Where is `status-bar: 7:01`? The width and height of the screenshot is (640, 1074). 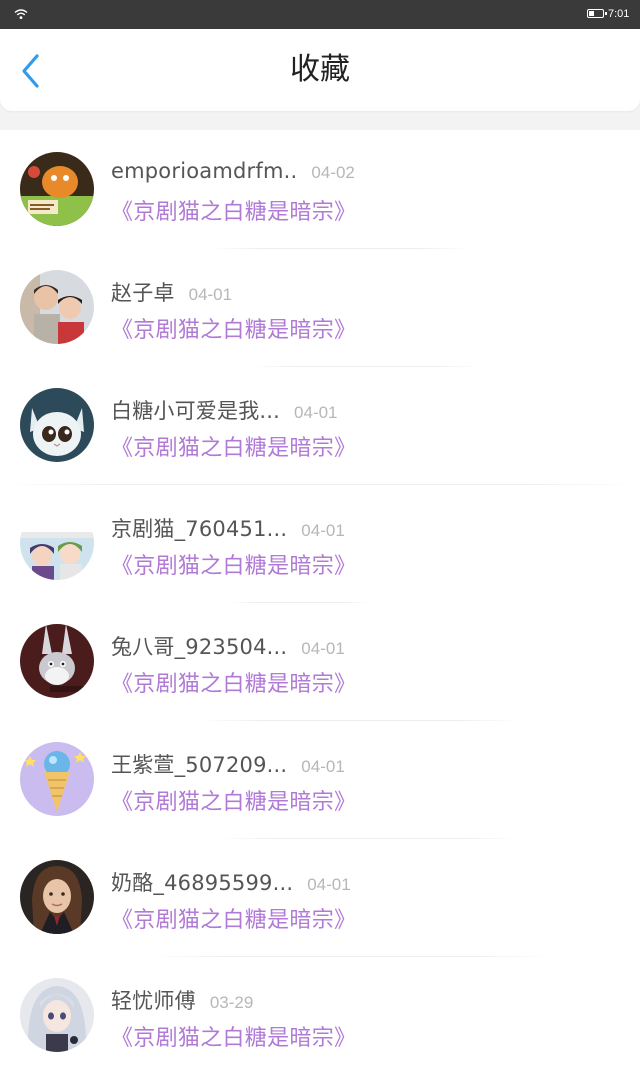 status-bar: 7:01 is located at coordinates (320, 14).